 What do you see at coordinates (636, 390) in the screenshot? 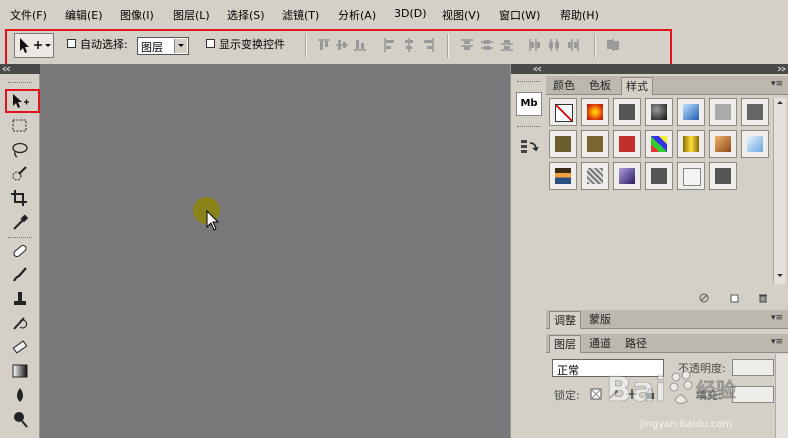
I see `svg-text: Bai` at bounding box center [636, 390].